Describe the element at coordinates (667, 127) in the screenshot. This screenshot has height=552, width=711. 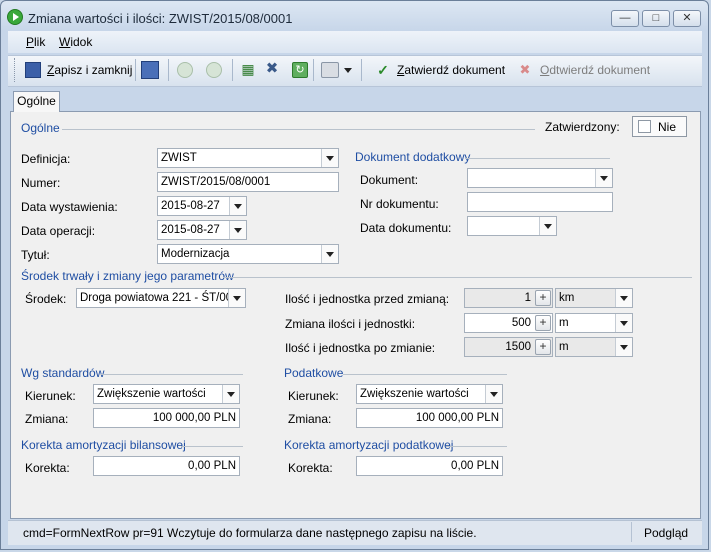
I see `confirmed-value: Nie` at that location.